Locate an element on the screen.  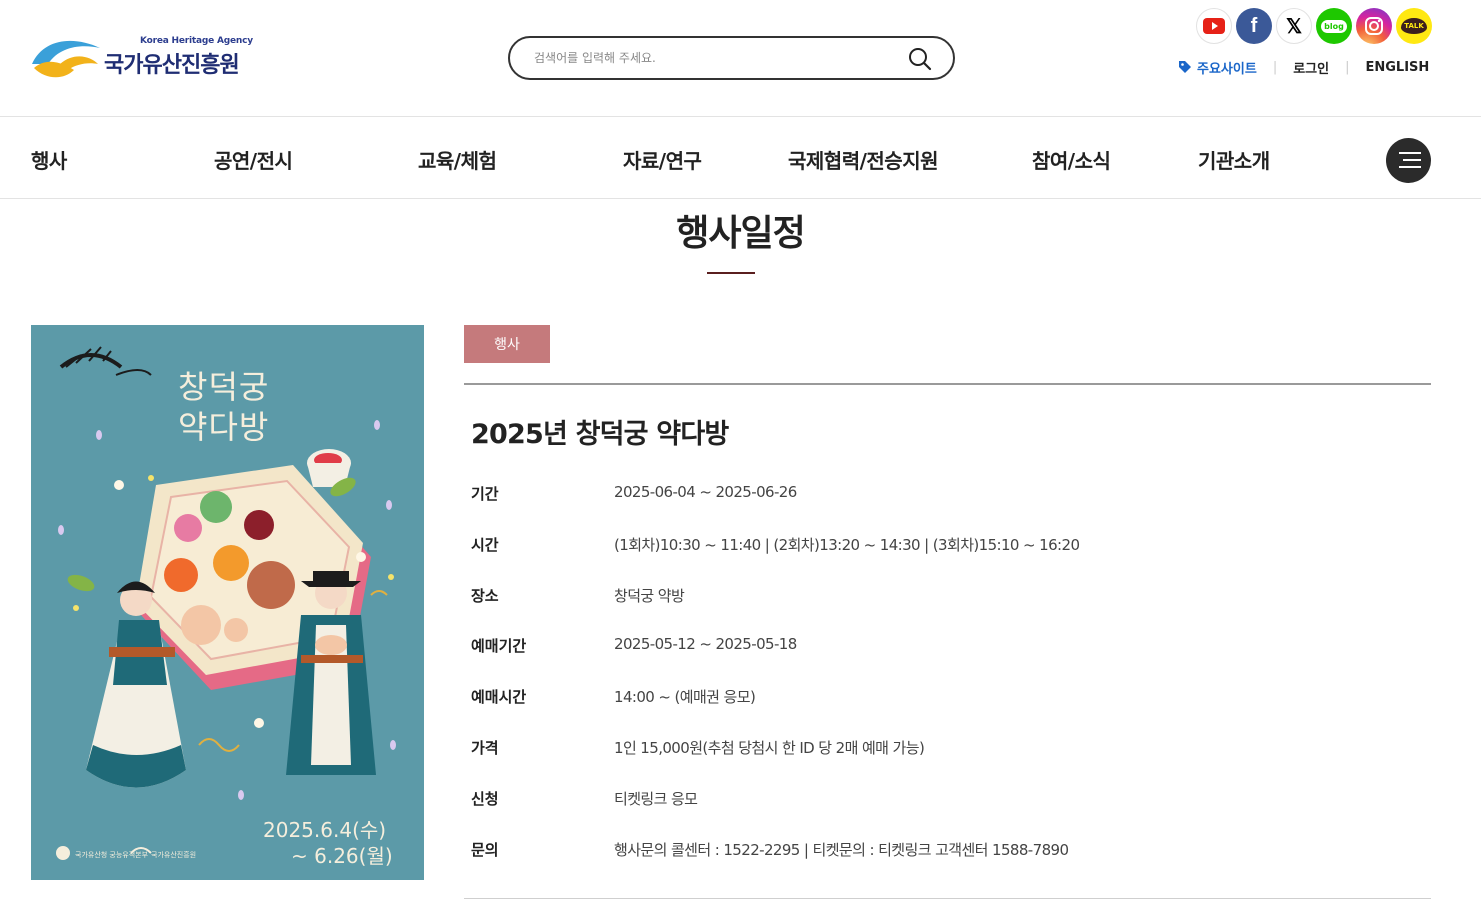
event-title: 2025년 창덕궁 약다방 is located at coordinates (600, 434).